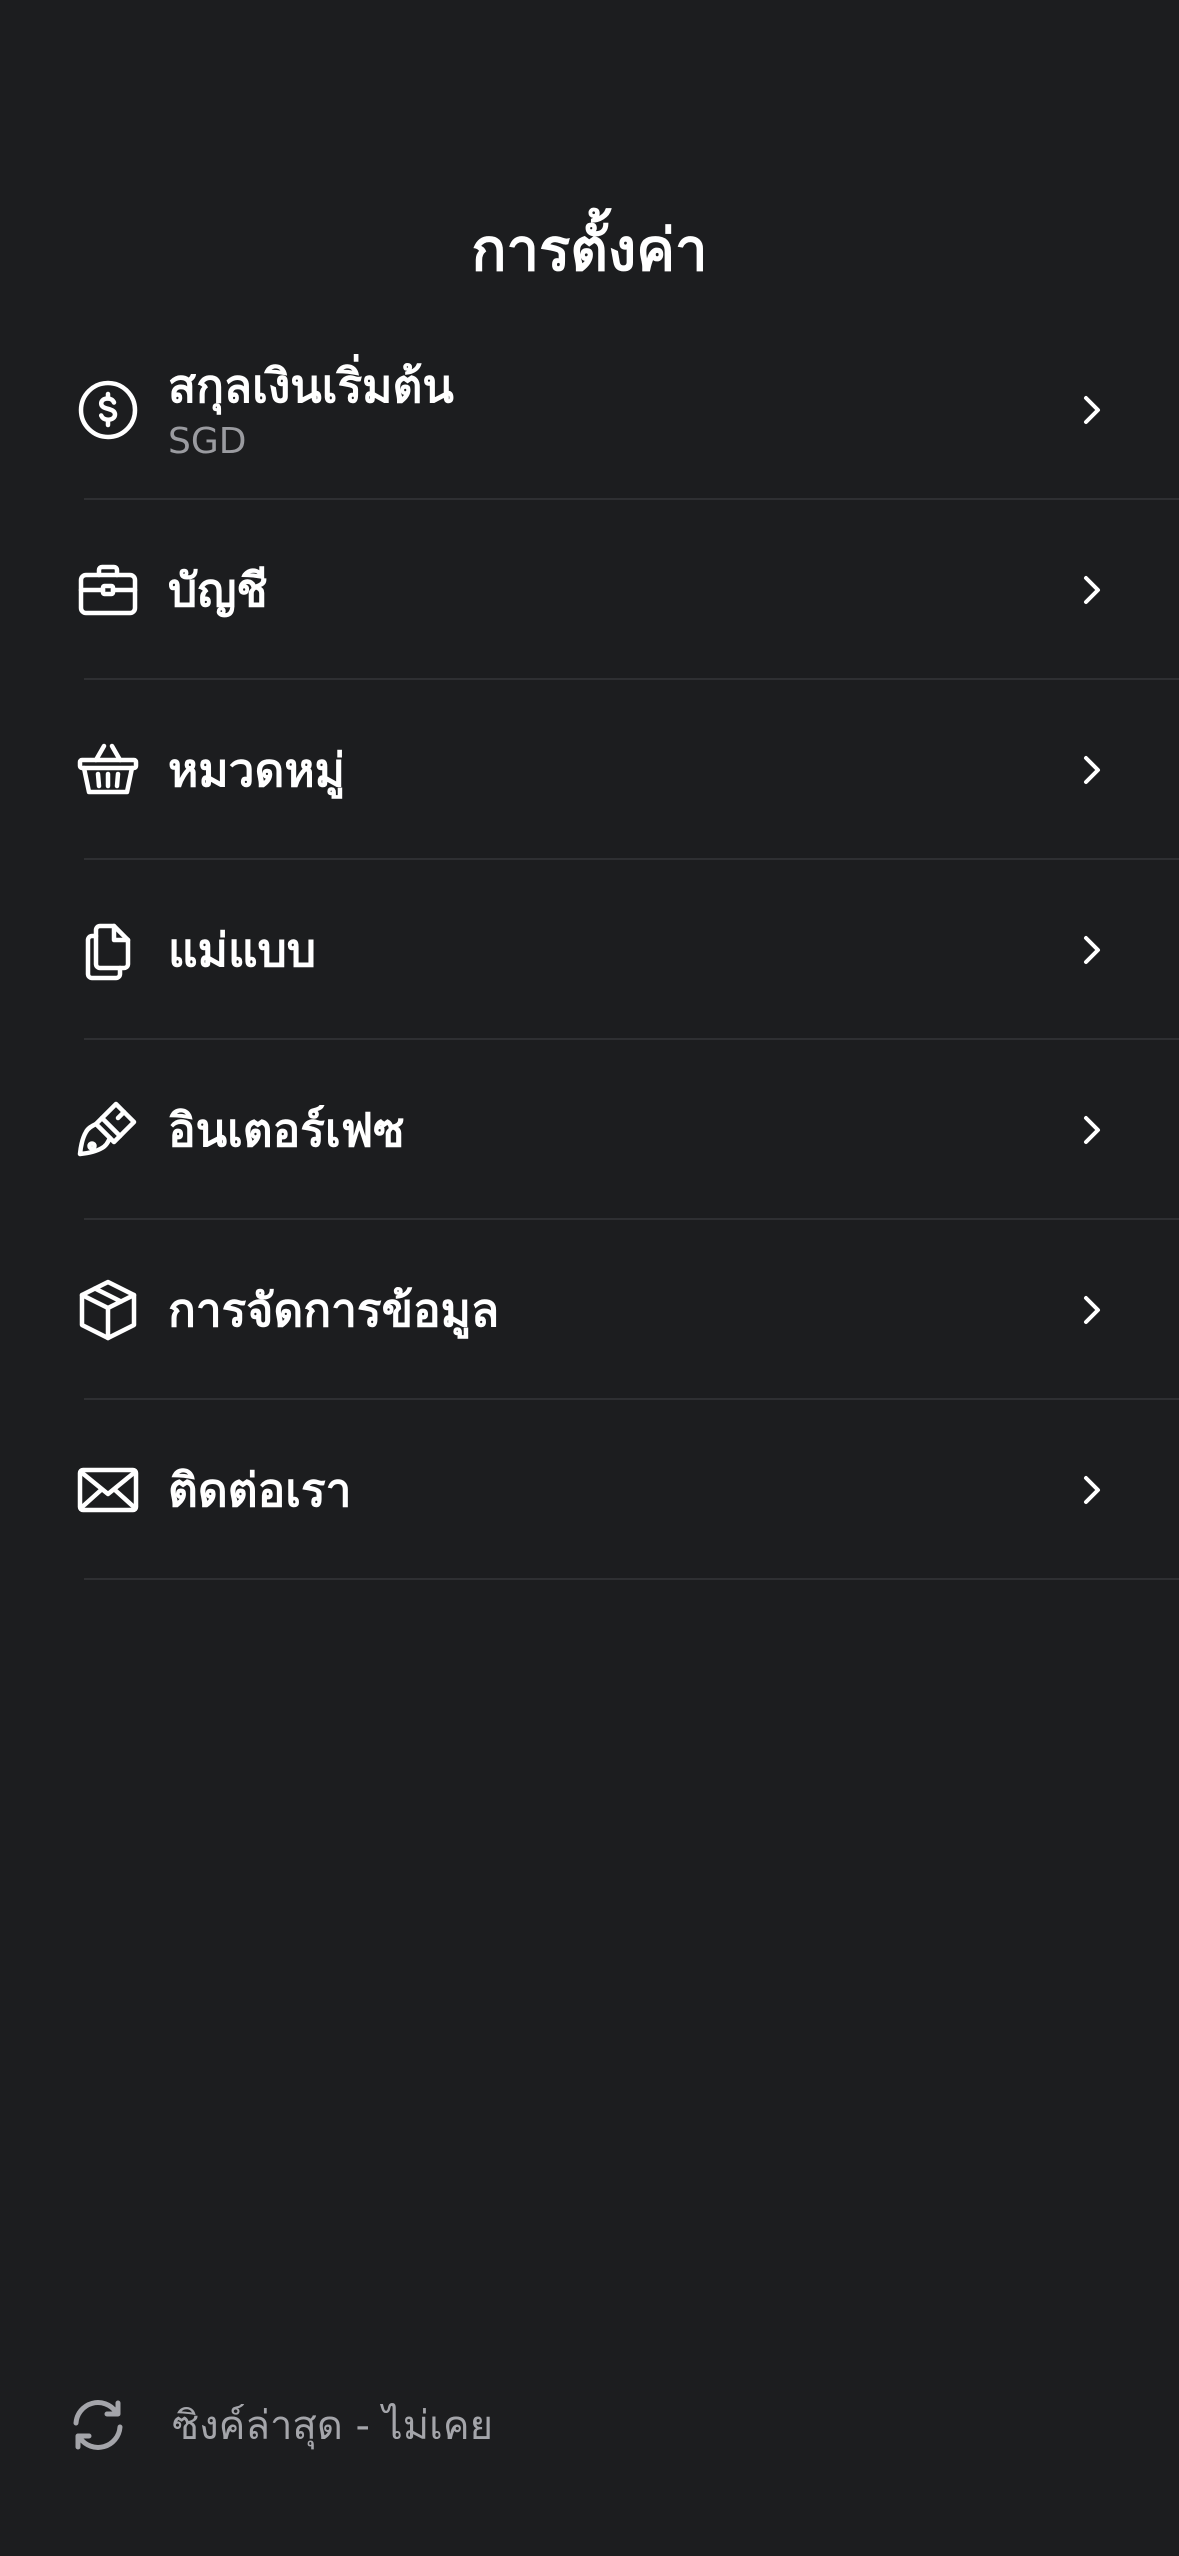  What do you see at coordinates (589, 770) in the screenshot?
I see `settings-item-categories: หมวดหมู่` at bounding box center [589, 770].